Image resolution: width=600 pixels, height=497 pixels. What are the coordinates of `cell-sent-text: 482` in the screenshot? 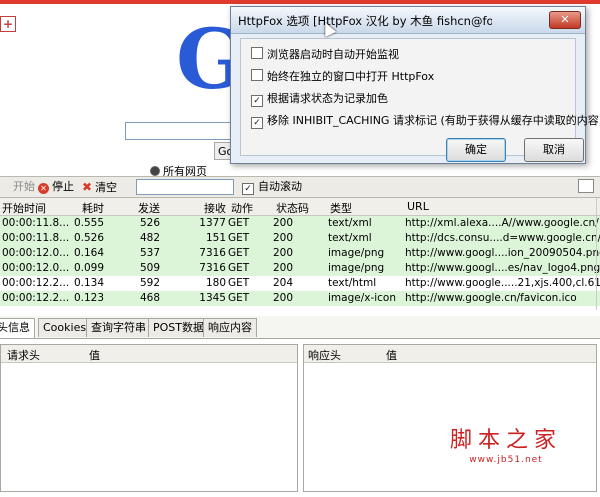 It's located at (149, 238).